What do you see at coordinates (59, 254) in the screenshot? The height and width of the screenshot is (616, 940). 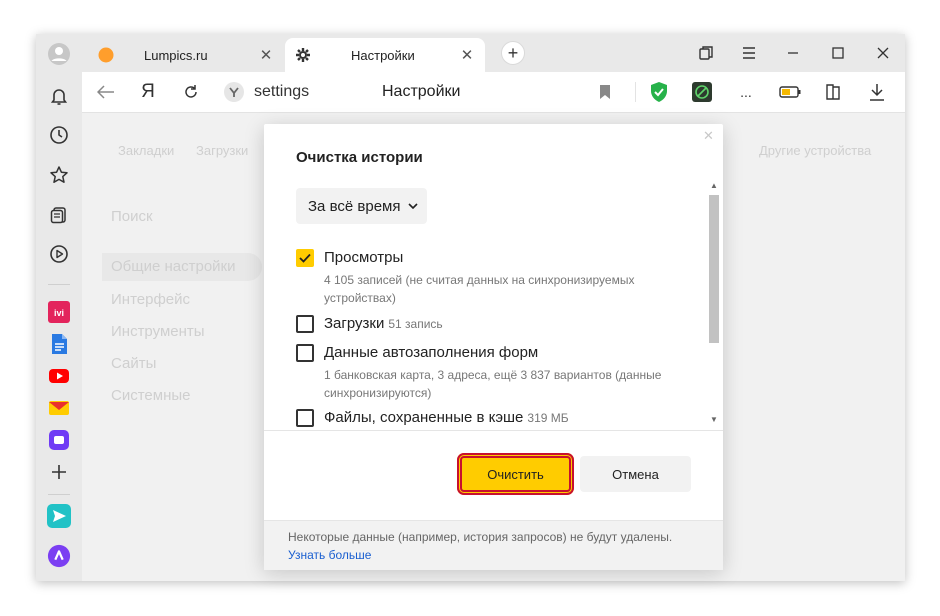 I see `media-play-icon` at bounding box center [59, 254].